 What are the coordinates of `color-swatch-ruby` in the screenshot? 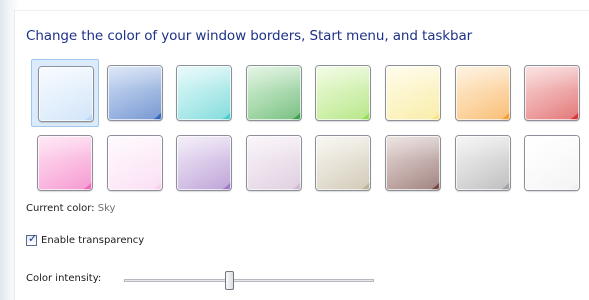 It's located at (552, 93).